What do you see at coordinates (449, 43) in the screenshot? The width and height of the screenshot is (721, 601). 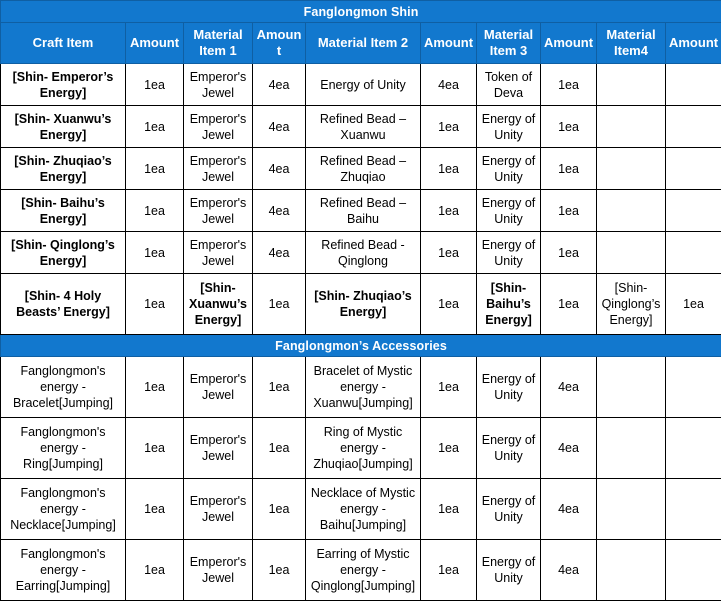 I see `column-header-amount-3: Amount` at bounding box center [449, 43].